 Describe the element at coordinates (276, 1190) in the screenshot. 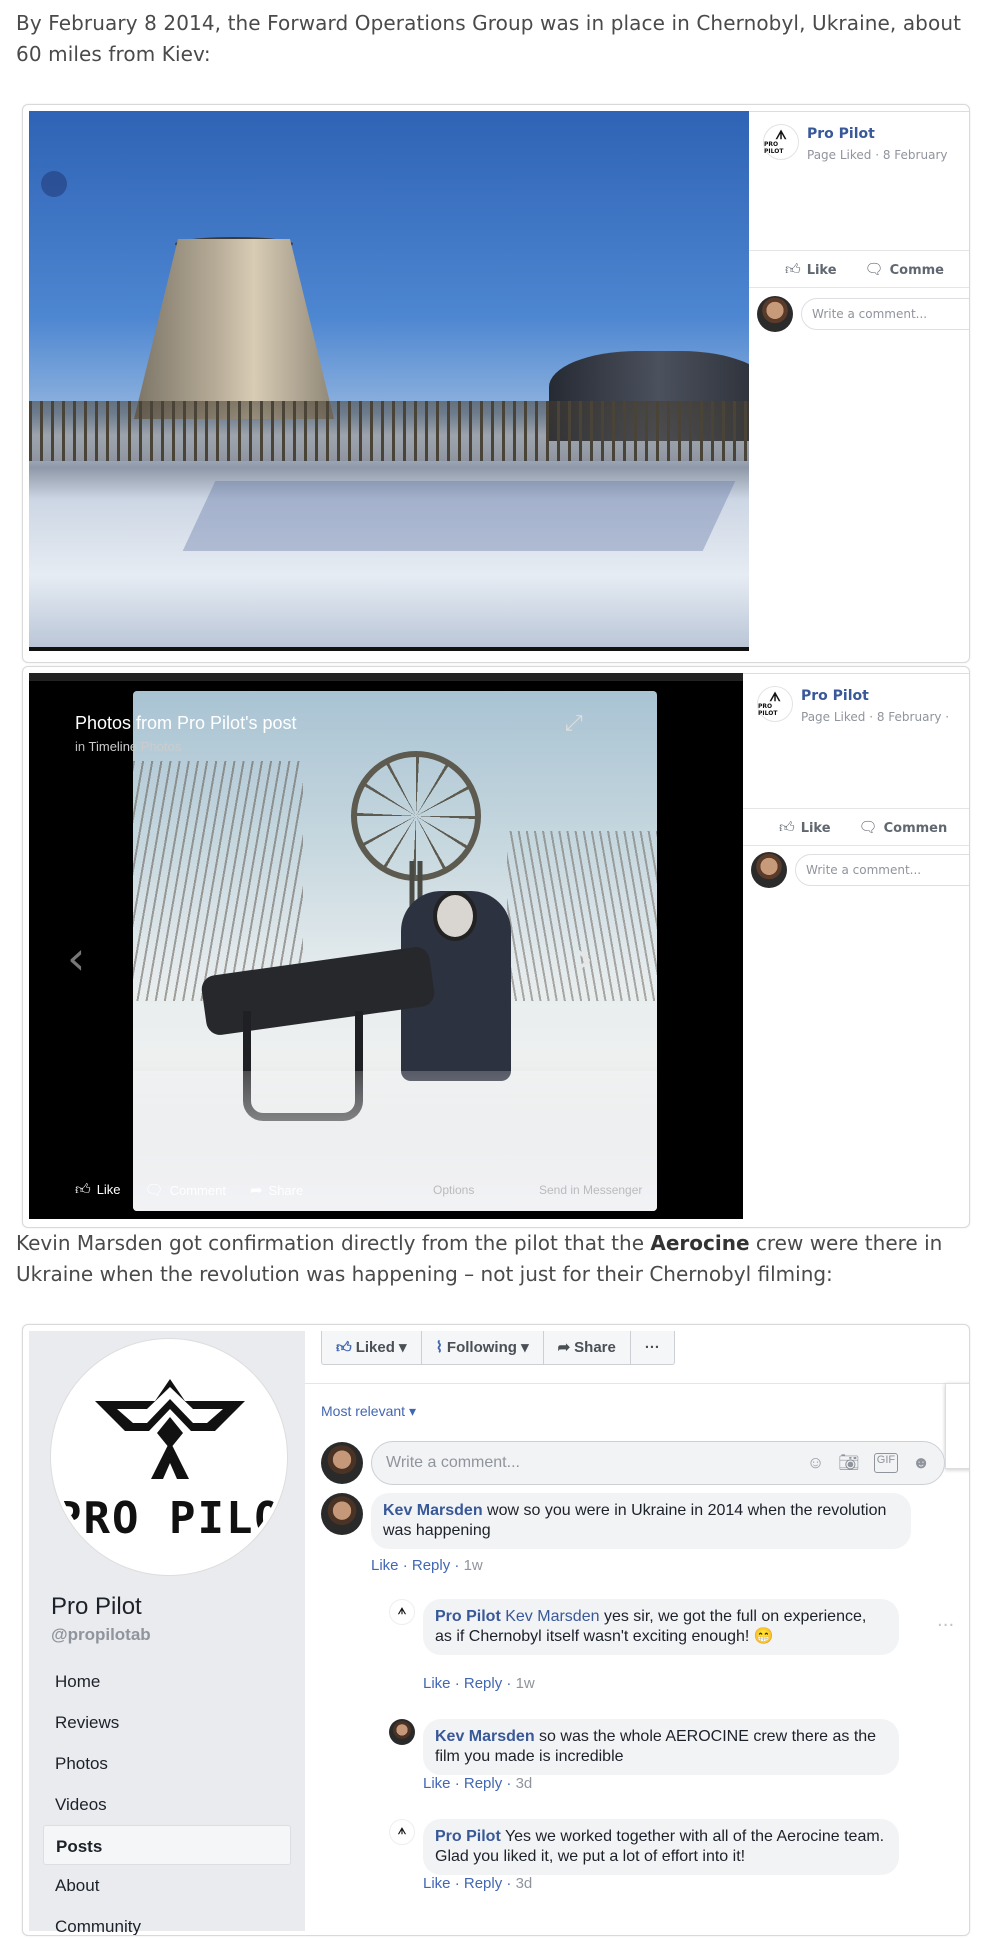

I see `viewer-share-button: ➦ Share` at that location.